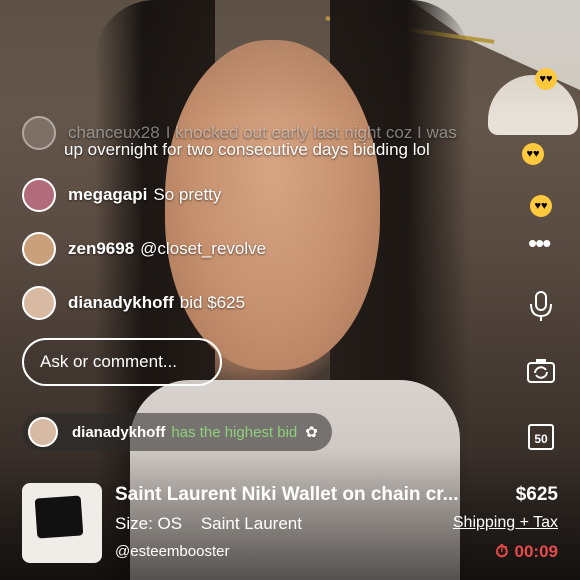 This screenshot has width=580, height=580. I want to click on highest-bid-user: dianadykhoff, so click(119, 432).